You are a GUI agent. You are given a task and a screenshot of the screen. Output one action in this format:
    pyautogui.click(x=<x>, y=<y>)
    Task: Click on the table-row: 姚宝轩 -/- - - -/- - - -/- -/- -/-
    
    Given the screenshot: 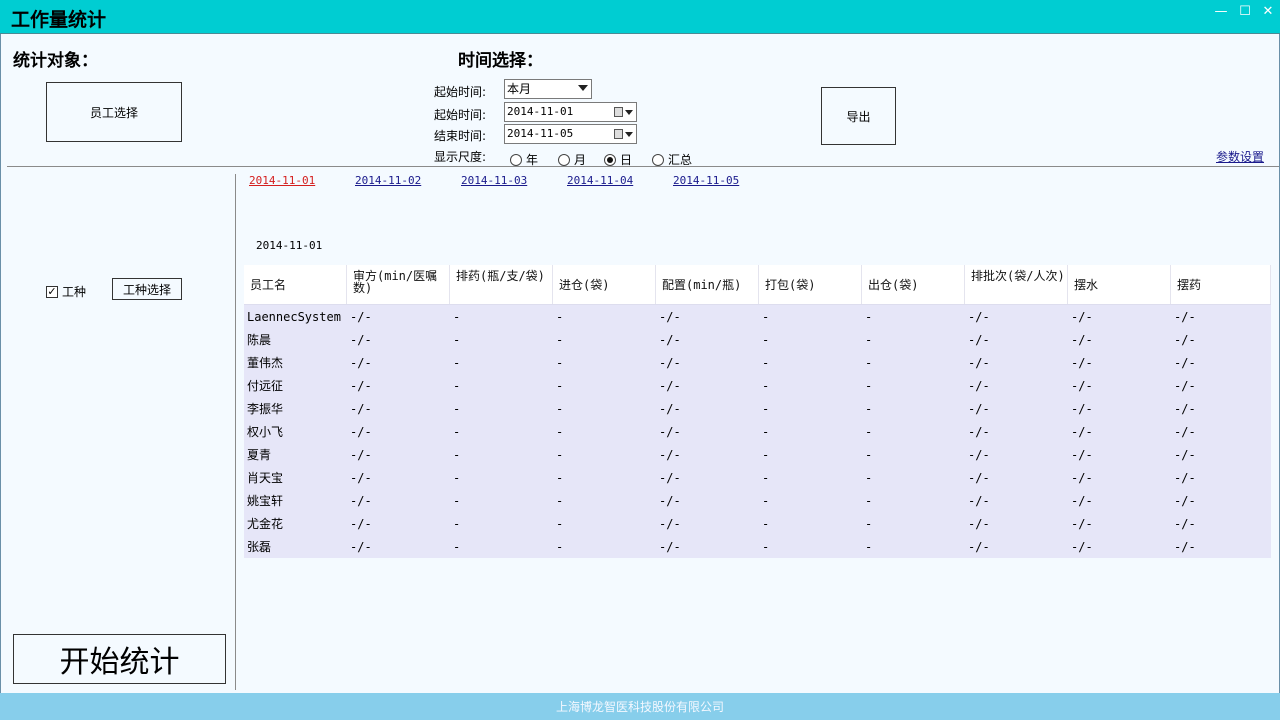 What is the action you would take?
    pyautogui.click(x=757, y=500)
    